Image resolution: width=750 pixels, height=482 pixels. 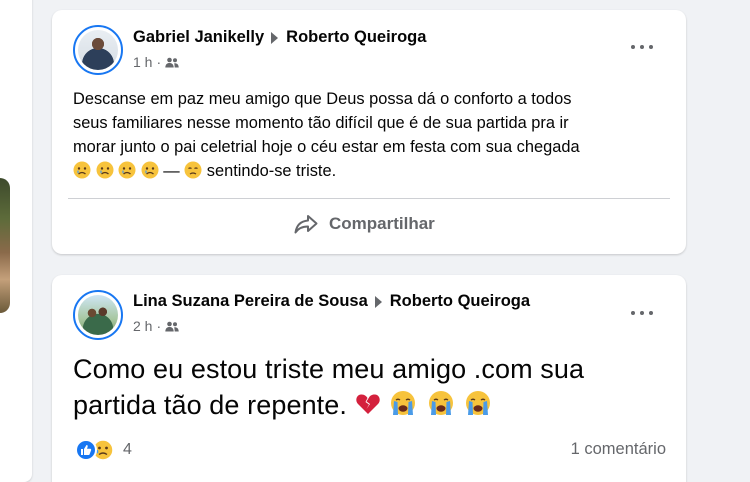 What do you see at coordinates (367, 404) in the screenshot?
I see `broken-heart-emoji-icon` at bounding box center [367, 404].